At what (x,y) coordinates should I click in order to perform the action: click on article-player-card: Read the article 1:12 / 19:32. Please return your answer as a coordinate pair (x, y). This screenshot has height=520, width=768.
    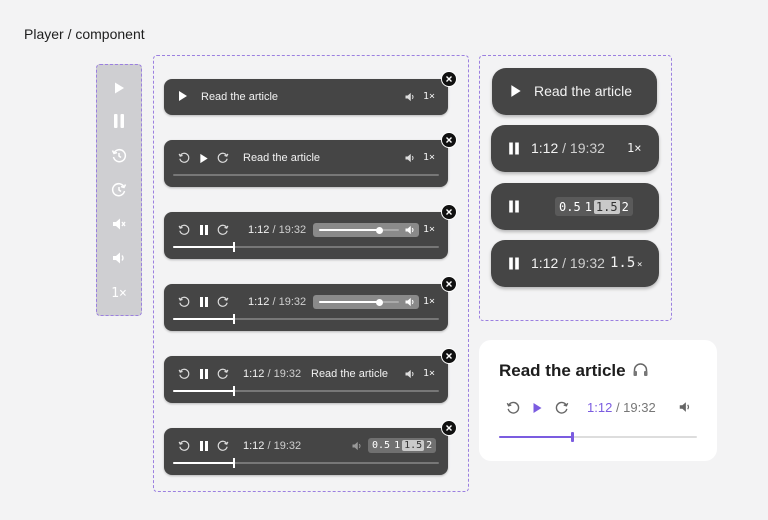
    Looking at the image, I should click on (598, 400).